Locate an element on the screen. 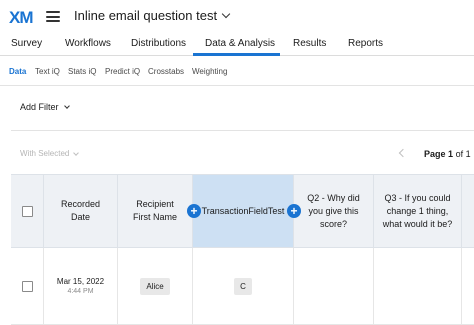 The image size is (474, 325). add-filter-button: Add Filter is located at coordinates (45, 107).